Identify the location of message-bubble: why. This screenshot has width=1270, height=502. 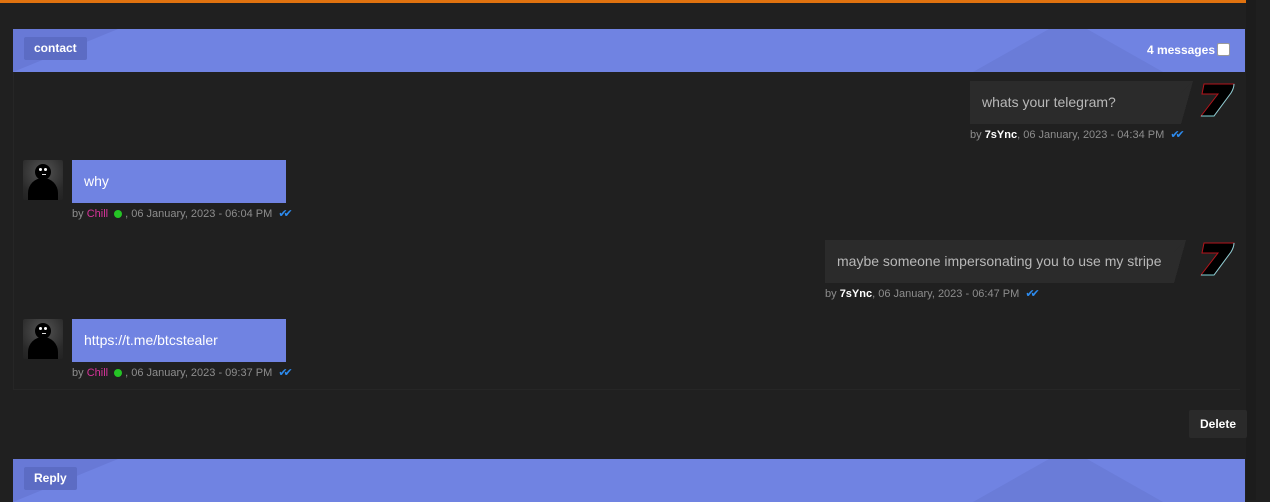
(179, 181).